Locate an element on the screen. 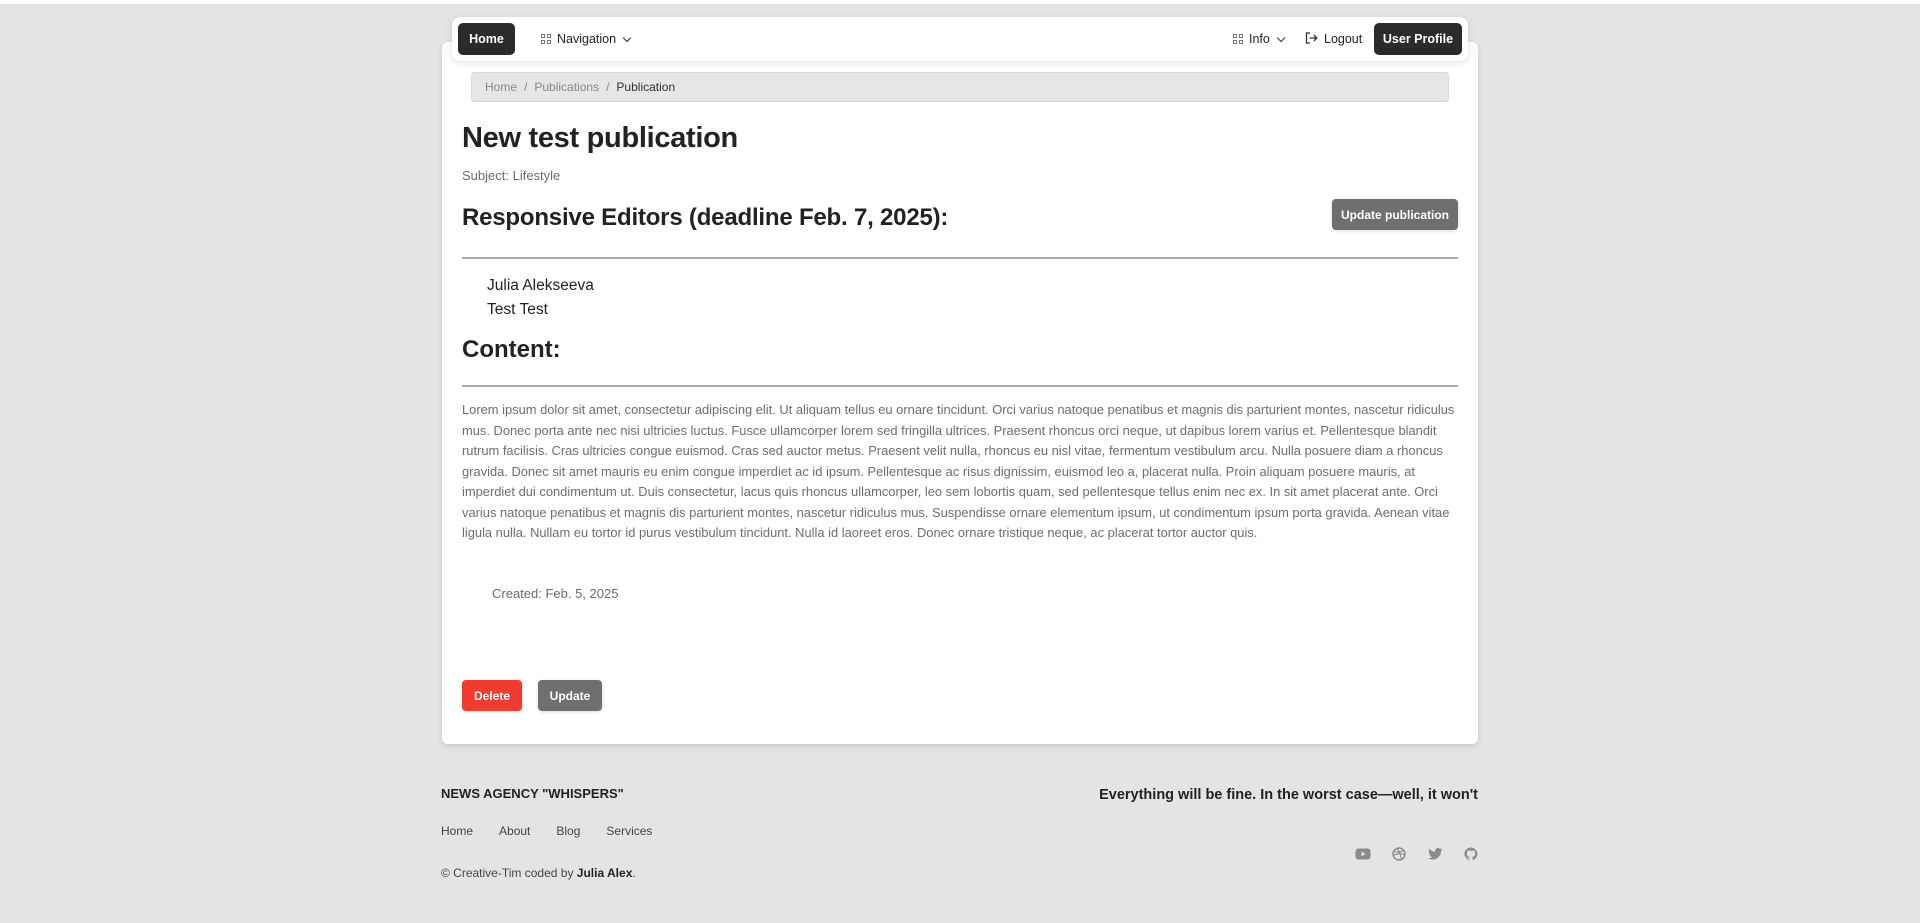  publication-subject: Subject: Lifestyle is located at coordinates (511, 175).